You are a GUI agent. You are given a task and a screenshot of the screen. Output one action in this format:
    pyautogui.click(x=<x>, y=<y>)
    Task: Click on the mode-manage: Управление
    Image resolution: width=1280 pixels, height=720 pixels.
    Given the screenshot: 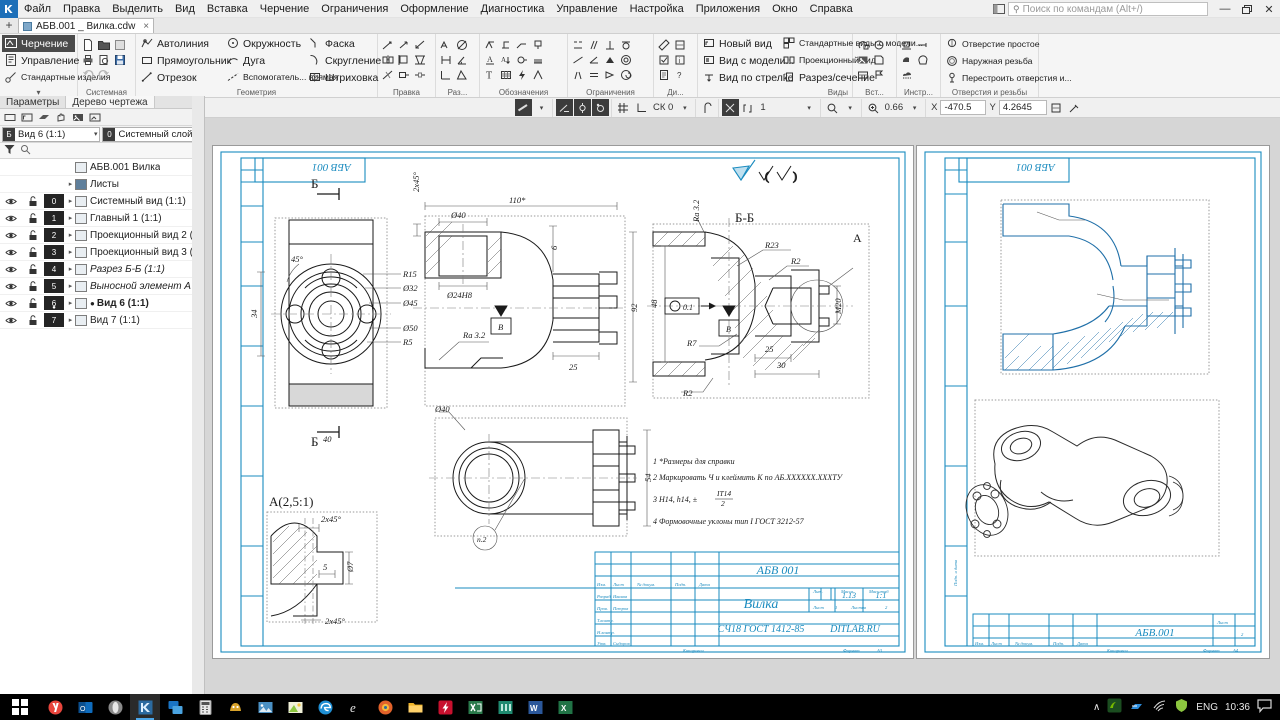 What is the action you would take?
    pyautogui.click(x=40, y=60)
    